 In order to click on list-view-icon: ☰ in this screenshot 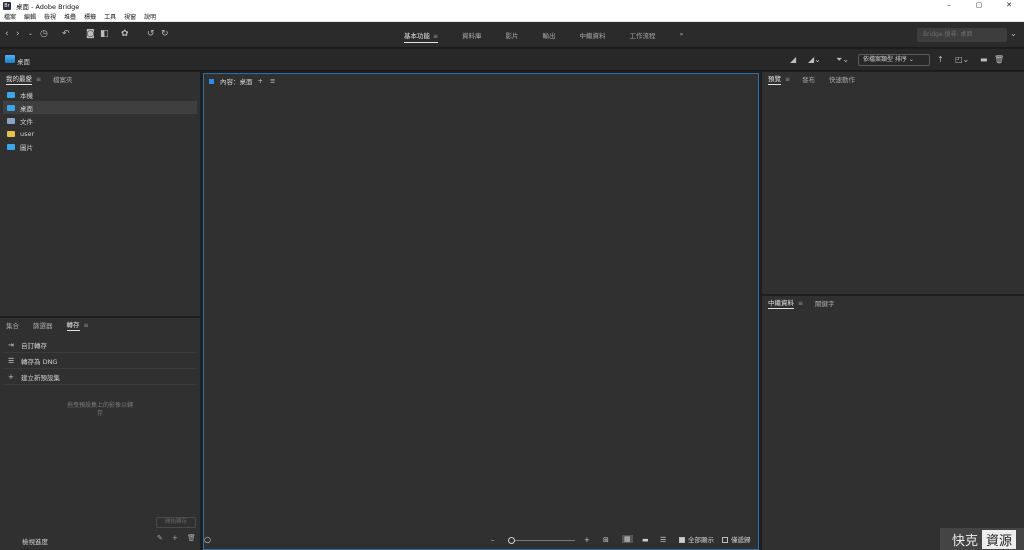, I will do `click(663, 540)`.